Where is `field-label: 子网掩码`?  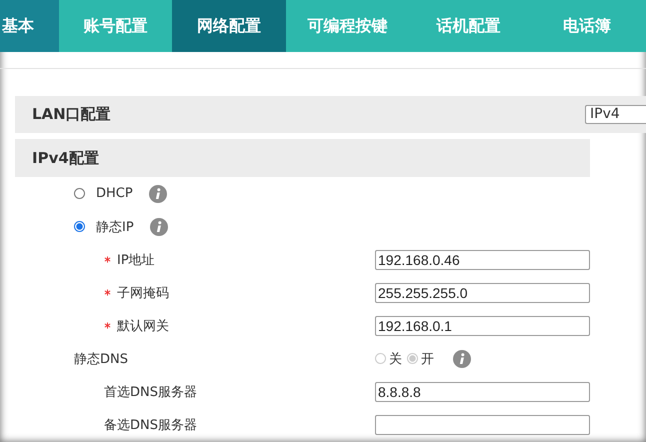
field-label: 子网掩码 is located at coordinates (143, 293).